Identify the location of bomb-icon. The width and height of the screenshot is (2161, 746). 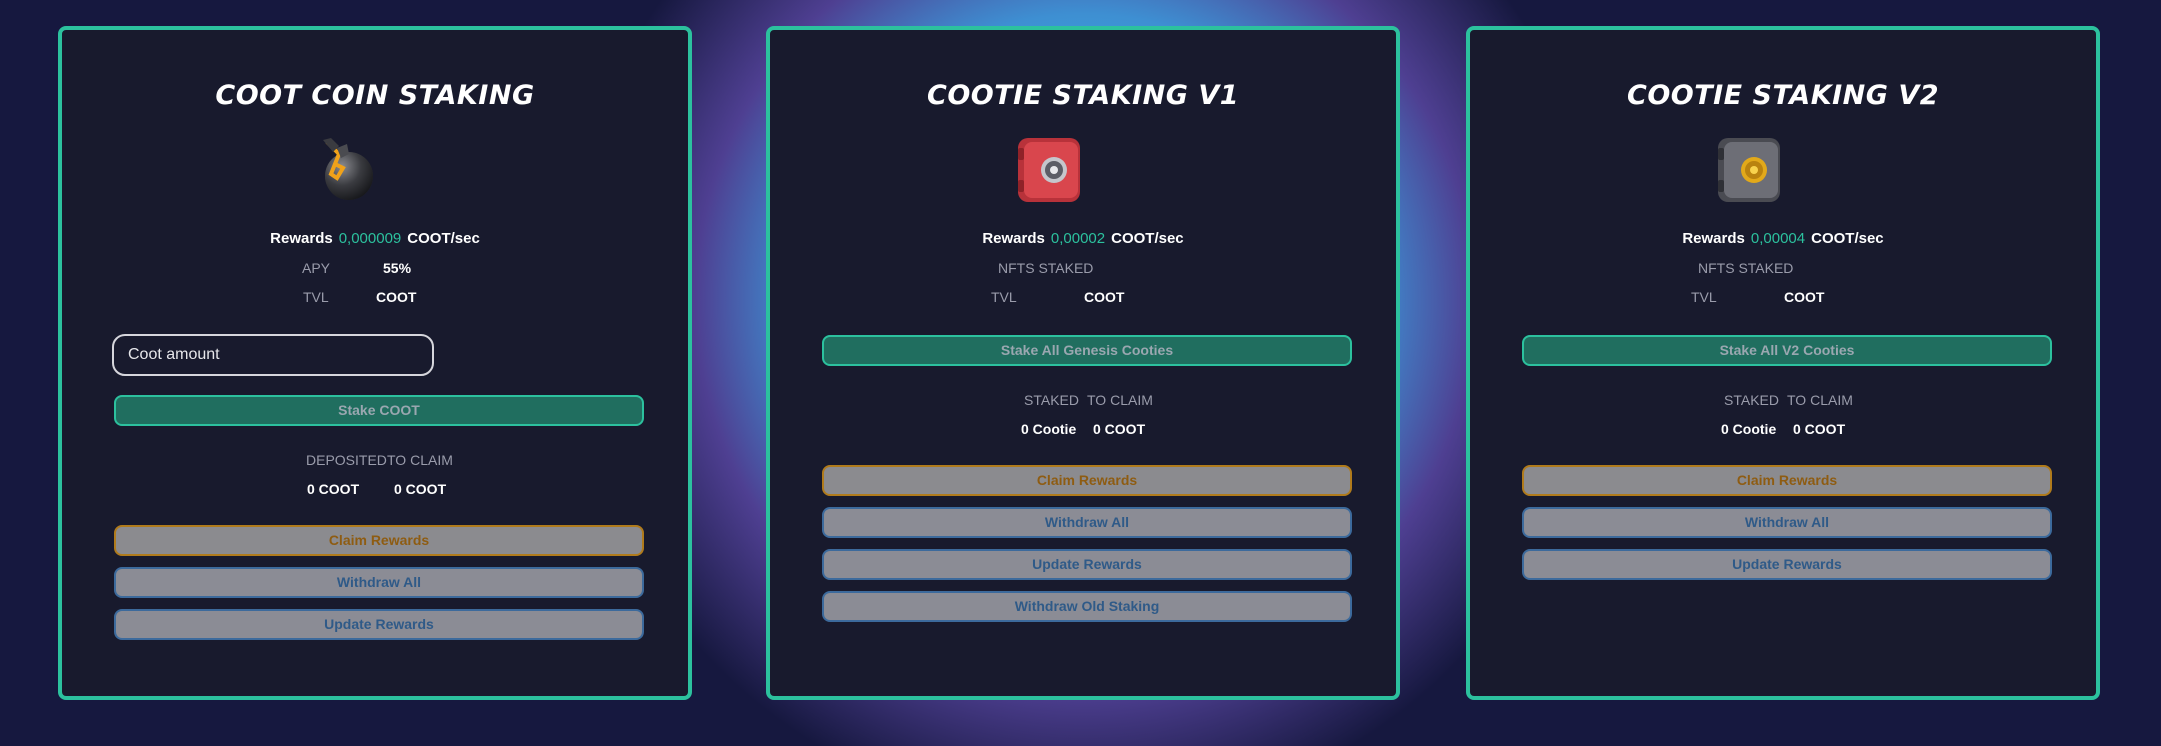
(345, 170).